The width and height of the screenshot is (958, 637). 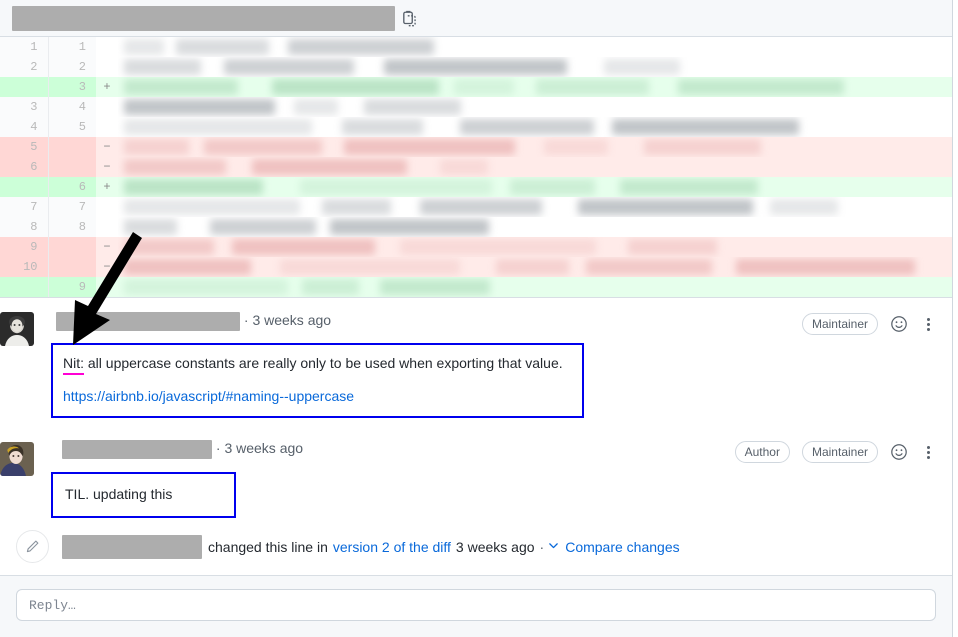 I want to click on diff-line-number-old: 1, so click(x=24, y=47).